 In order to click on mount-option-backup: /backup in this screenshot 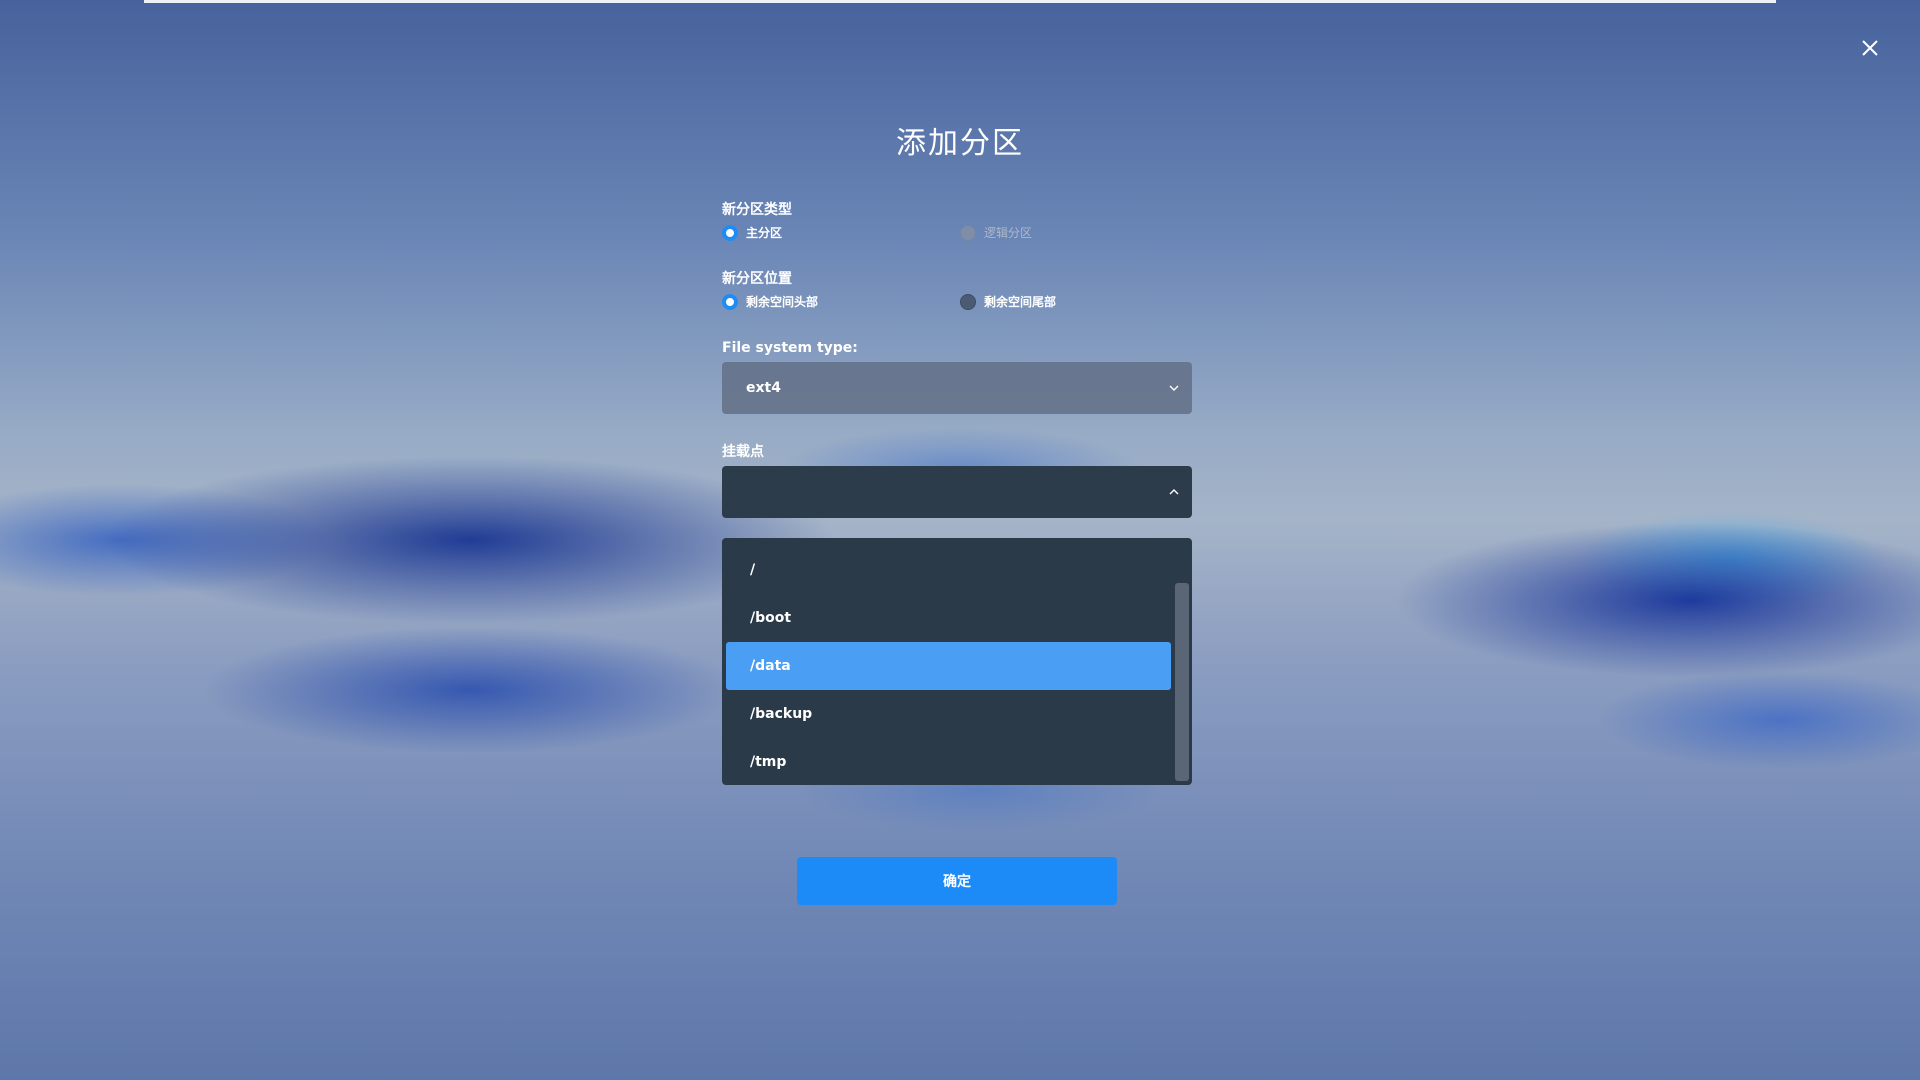, I will do `click(948, 714)`.